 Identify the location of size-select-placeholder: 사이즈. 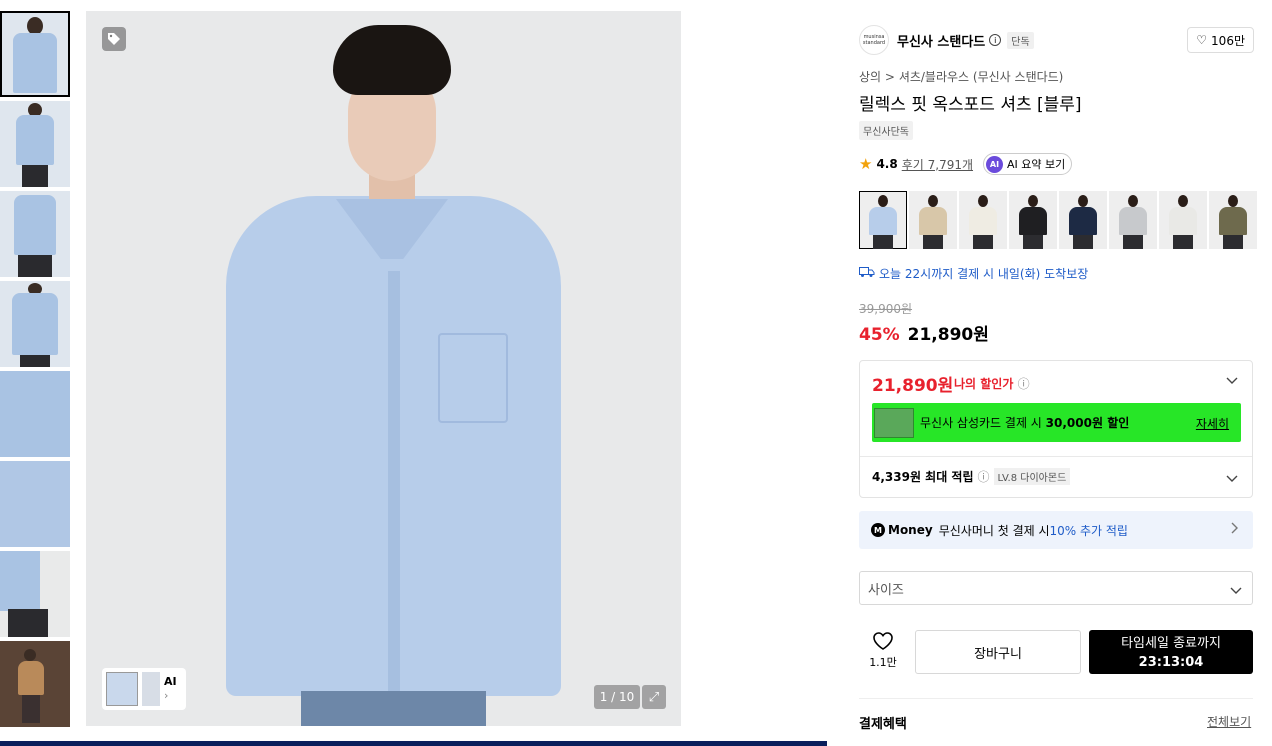
(886, 590).